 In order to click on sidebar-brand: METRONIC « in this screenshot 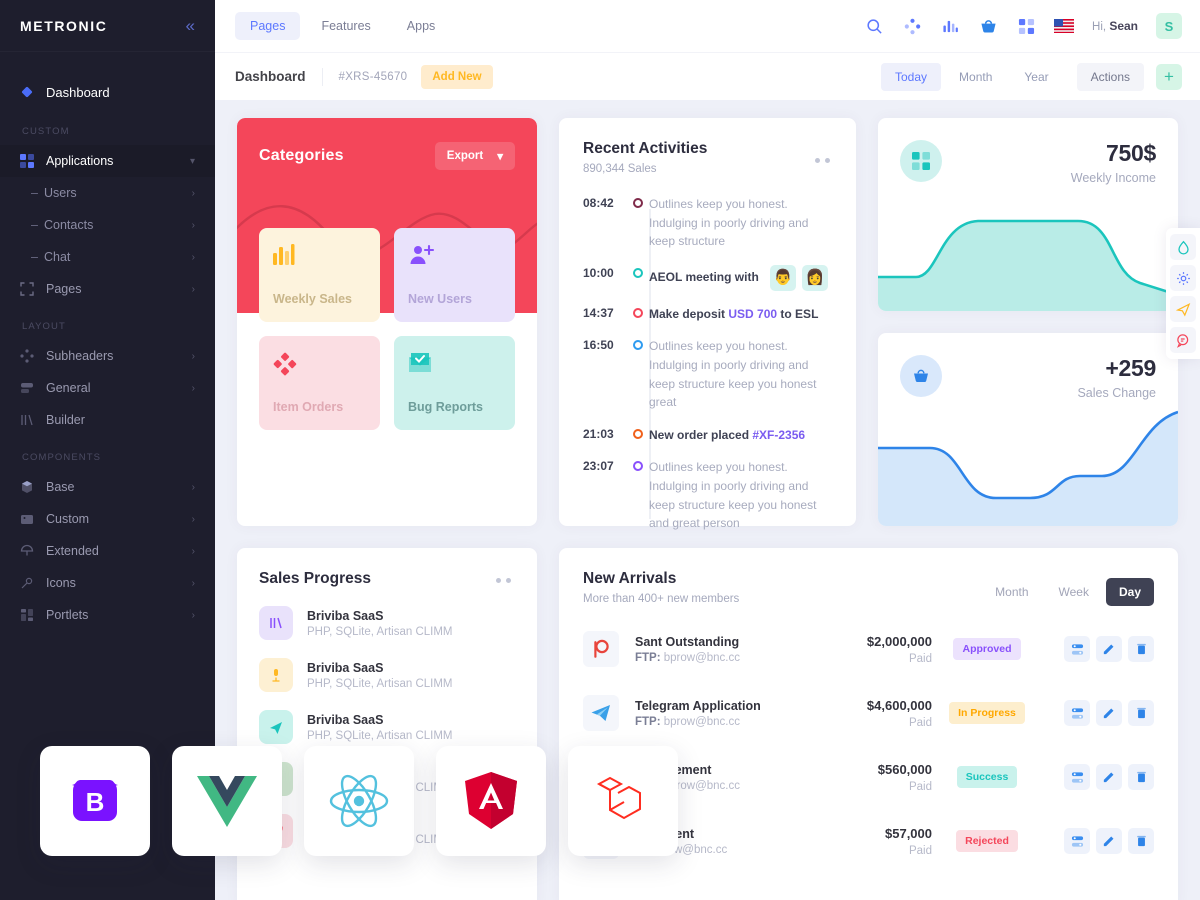, I will do `click(107, 26)`.